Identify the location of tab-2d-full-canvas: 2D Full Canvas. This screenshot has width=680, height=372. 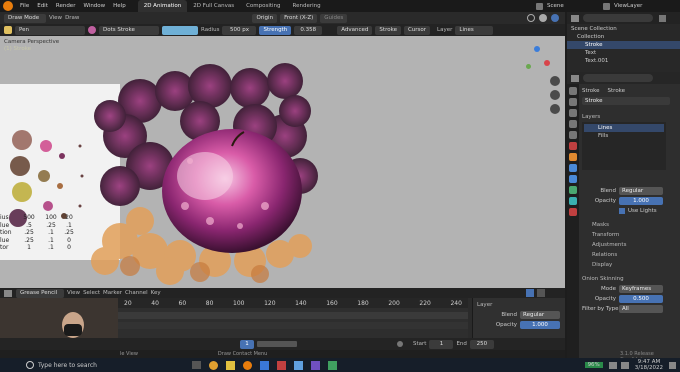
(213, 6).